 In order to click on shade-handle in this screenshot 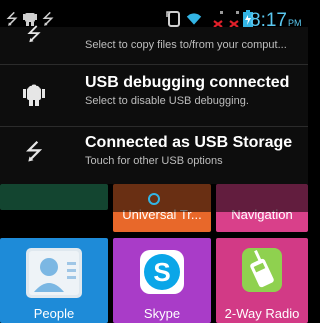, I will do `click(154, 199)`.